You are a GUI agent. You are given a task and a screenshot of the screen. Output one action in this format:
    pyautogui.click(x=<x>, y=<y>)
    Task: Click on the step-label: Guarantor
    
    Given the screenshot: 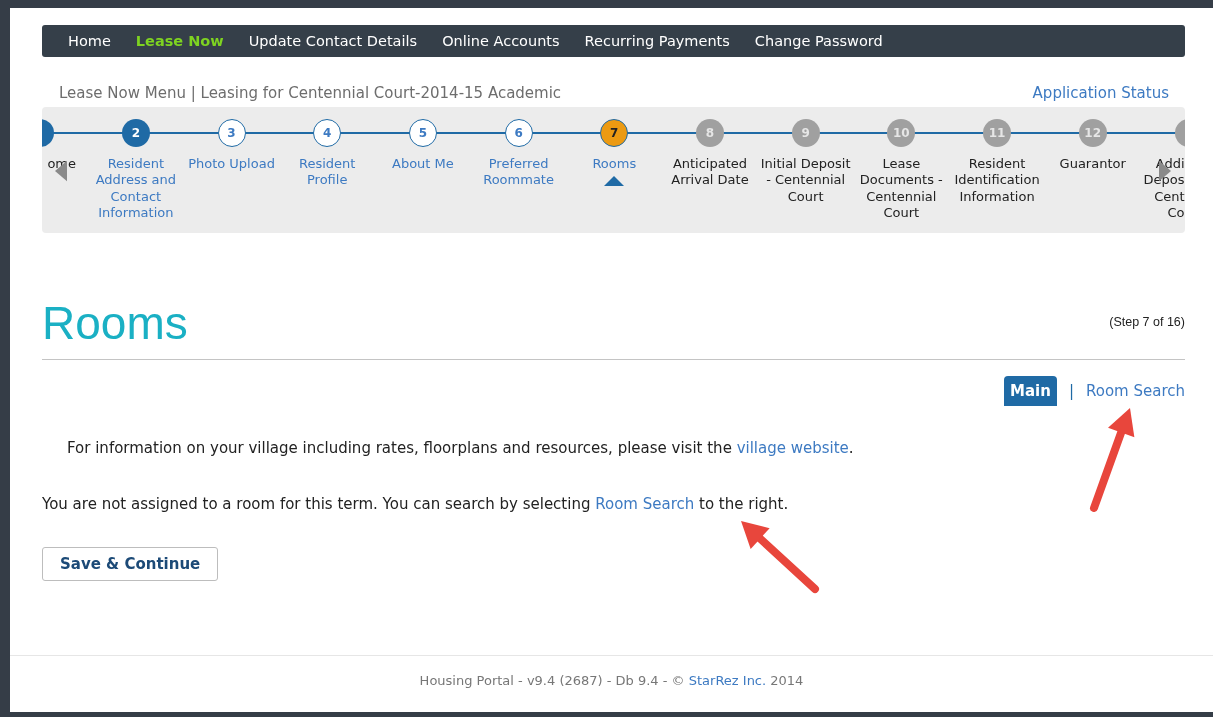 What is the action you would take?
    pyautogui.click(x=1092, y=164)
    